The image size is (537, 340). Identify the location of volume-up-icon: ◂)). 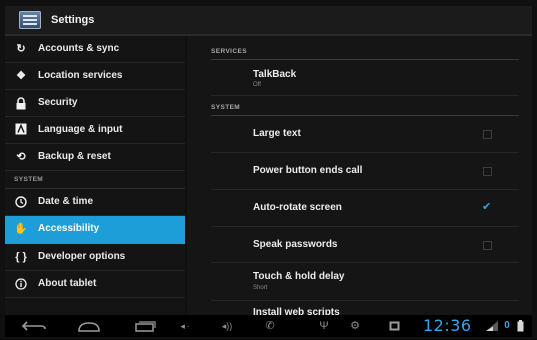
(227, 326).